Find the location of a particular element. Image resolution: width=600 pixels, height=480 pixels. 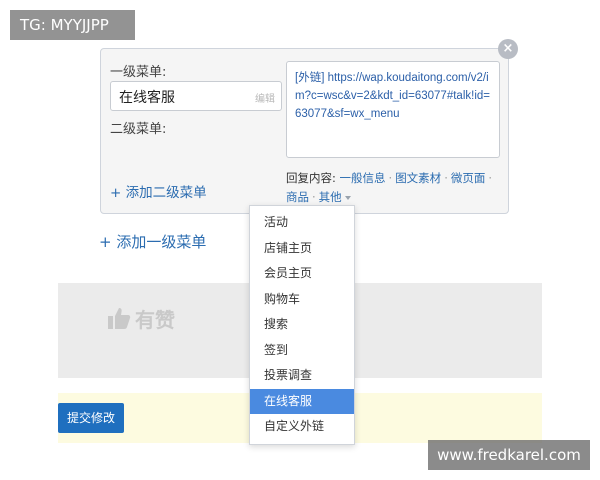

reply-option-other: 其他 is located at coordinates (335, 197).